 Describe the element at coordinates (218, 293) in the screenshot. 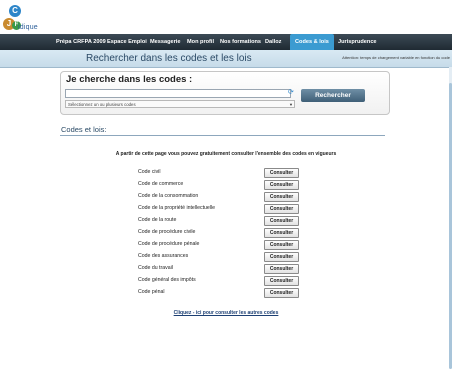

I see `code-row: Code pénal Consulter` at that location.